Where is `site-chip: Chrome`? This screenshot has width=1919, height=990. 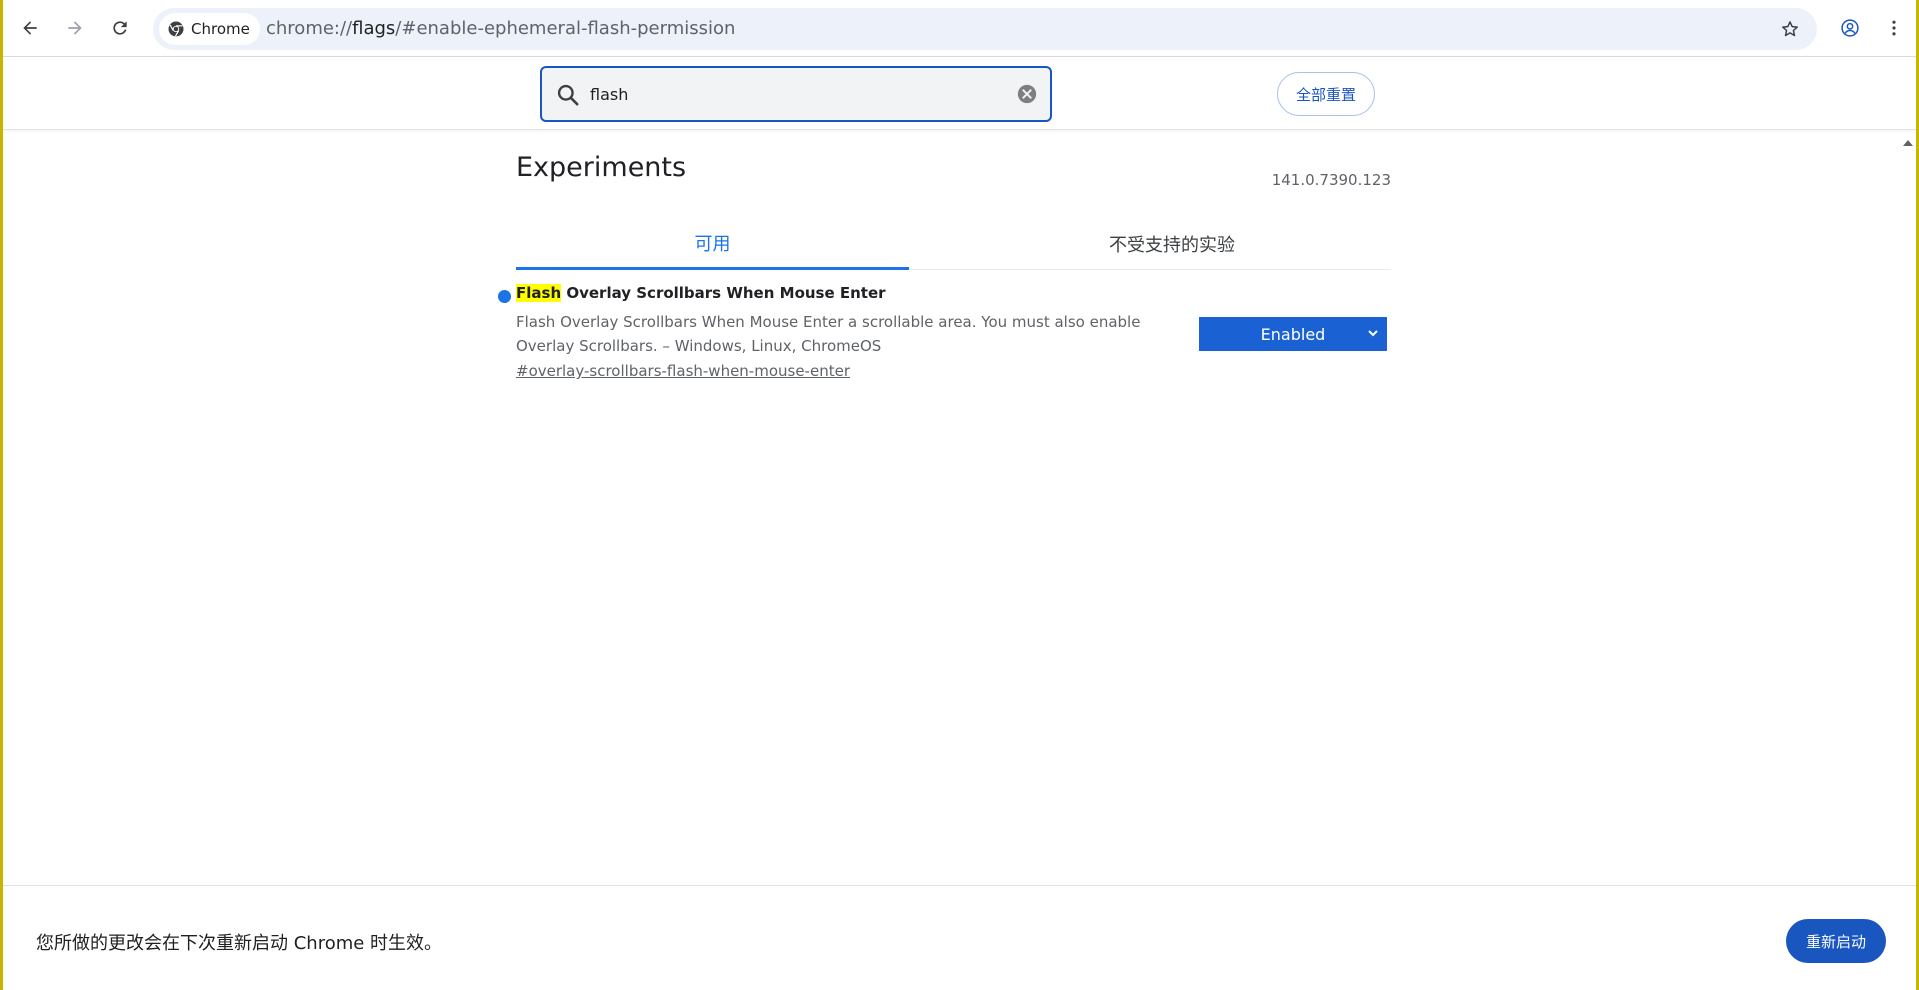 site-chip: Chrome is located at coordinates (209, 29).